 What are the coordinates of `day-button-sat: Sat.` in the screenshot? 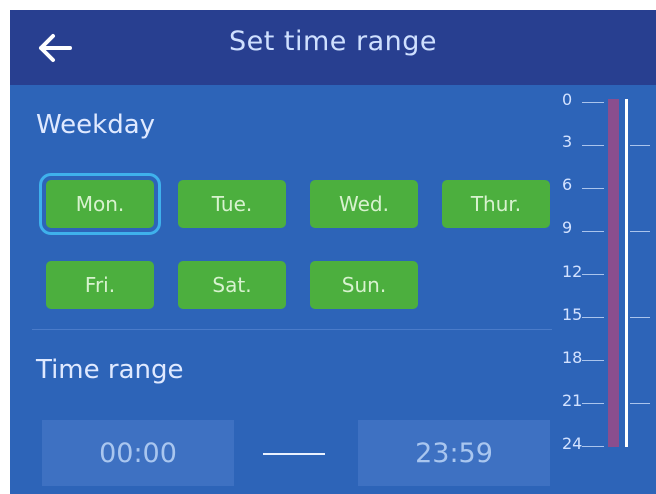 It's located at (232, 285).